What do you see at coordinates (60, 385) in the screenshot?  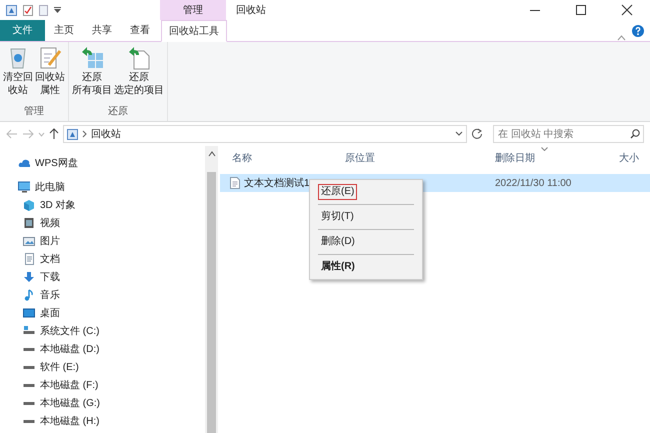 I see `nav-item: 本地磁盘 (F:)` at bounding box center [60, 385].